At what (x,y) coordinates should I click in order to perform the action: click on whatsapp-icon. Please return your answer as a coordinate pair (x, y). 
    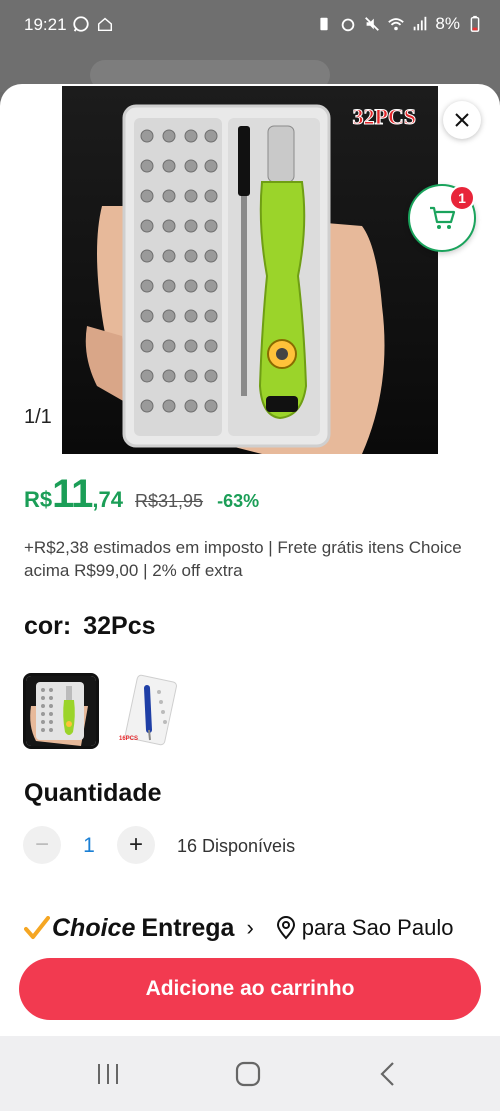
    Looking at the image, I should click on (81, 24).